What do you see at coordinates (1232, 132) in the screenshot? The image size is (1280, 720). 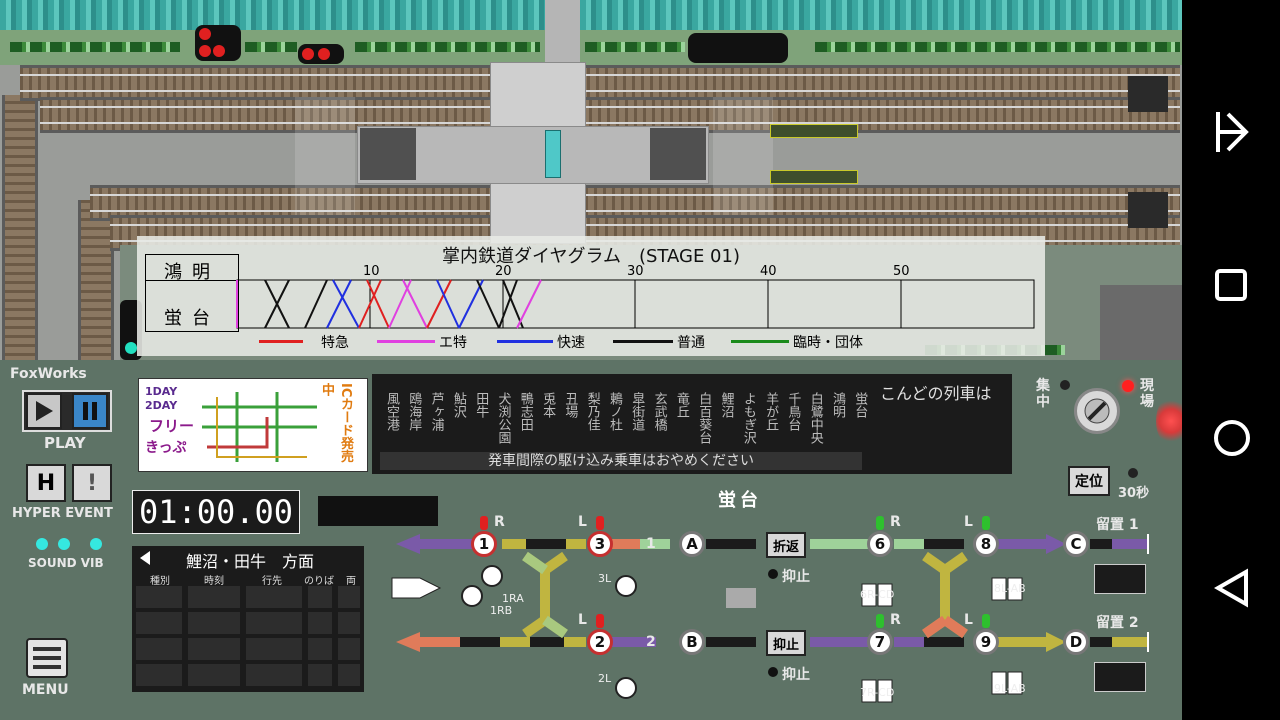 I see `app-exit-icon` at bounding box center [1232, 132].